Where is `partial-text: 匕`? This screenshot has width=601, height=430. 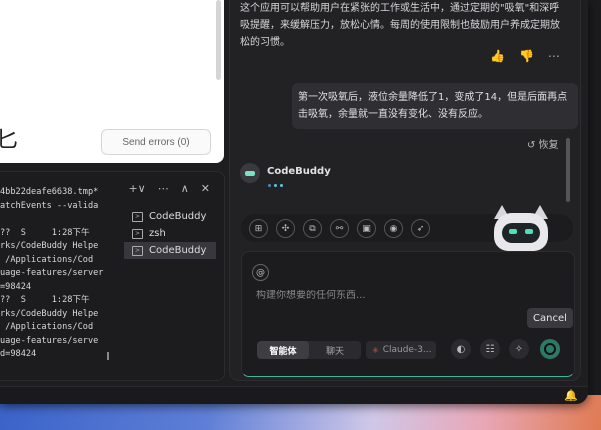 partial-text: 匕 is located at coordinates (9, 140).